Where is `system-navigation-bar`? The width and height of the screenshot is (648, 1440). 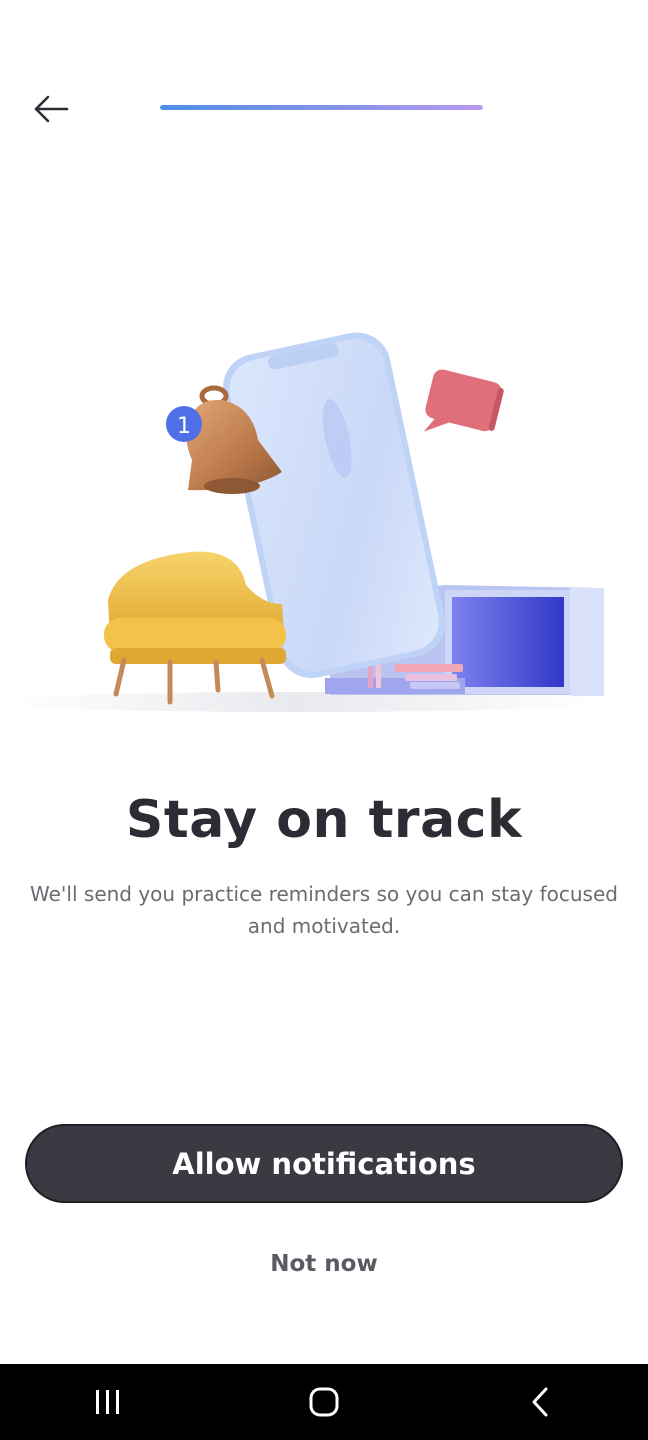
system-navigation-bar is located at coordinates (324, 1402).